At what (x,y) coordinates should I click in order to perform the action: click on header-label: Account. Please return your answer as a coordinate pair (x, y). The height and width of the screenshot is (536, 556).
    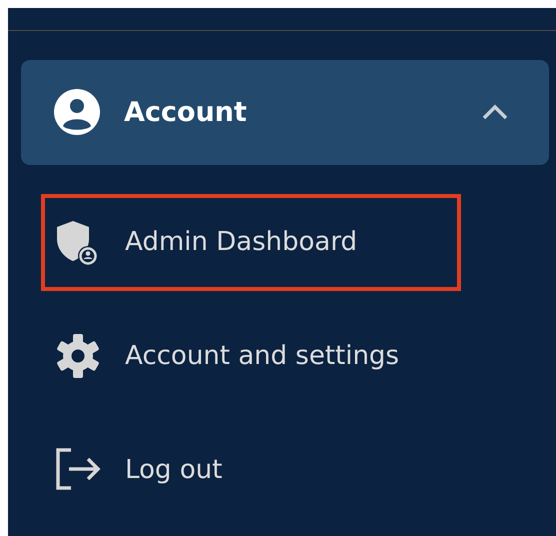
    Looking at the image, I should click on (186, 112).